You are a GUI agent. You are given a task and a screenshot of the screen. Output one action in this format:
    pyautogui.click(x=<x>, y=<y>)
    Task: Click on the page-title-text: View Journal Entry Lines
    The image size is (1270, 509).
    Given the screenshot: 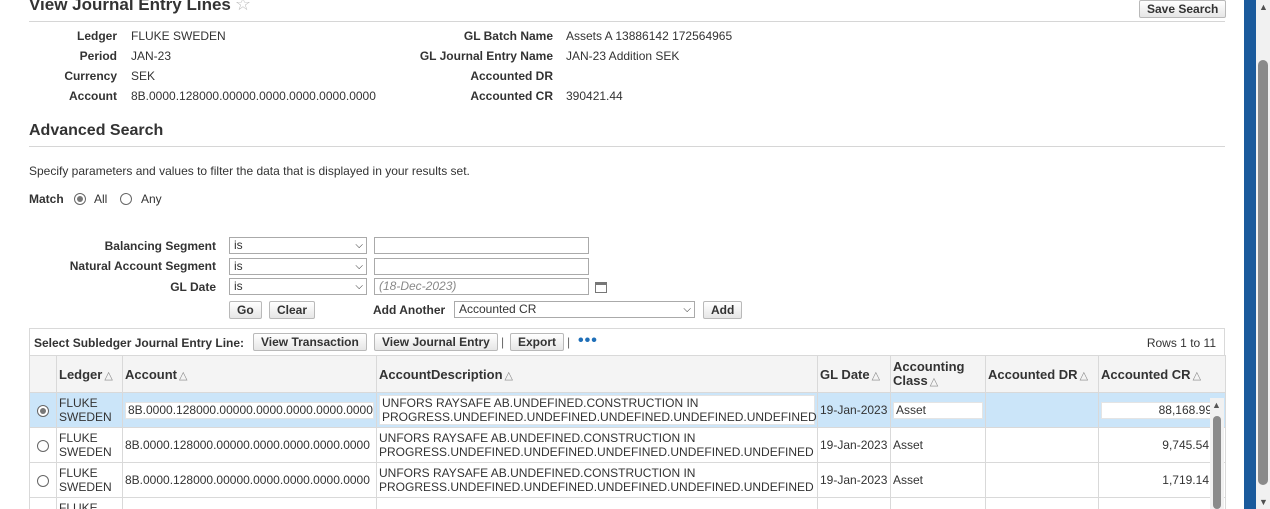 What is the action you would take?
    pyautogui.click(x=130, y=7)
    